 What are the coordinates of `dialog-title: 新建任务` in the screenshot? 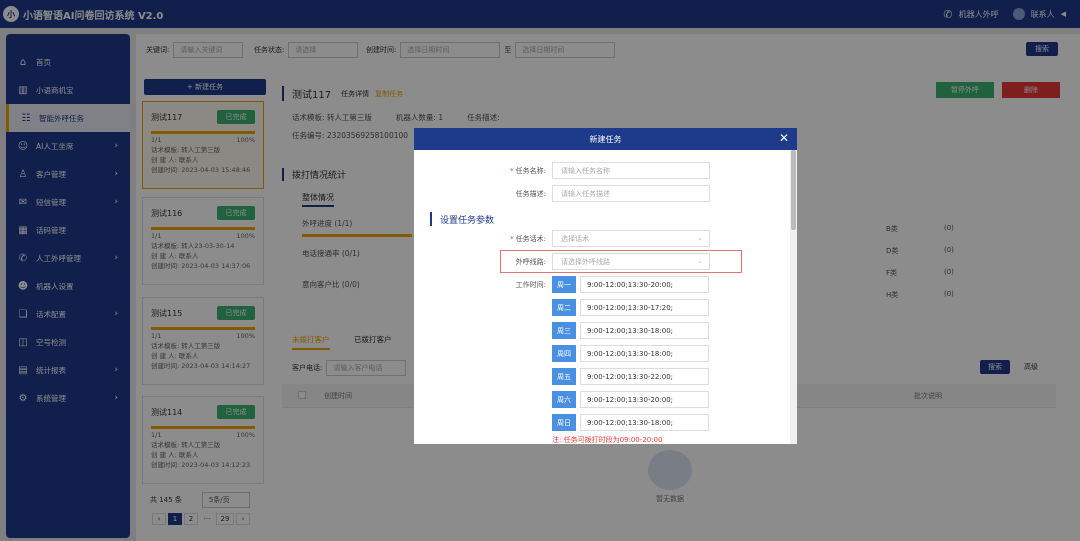 It's located at (605, 139).